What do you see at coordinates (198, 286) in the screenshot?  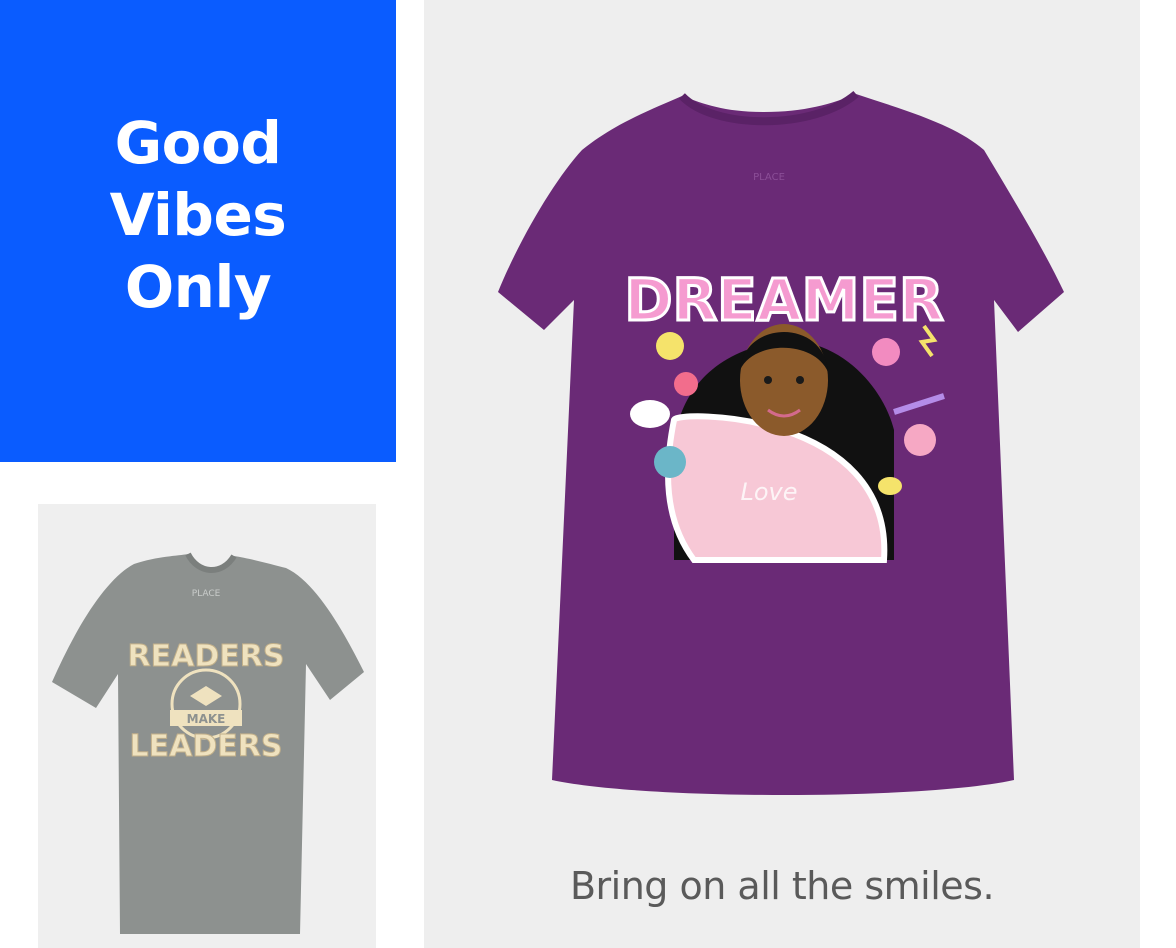 I see `promo-headline-line: Only` at bounding box center [198, 286].